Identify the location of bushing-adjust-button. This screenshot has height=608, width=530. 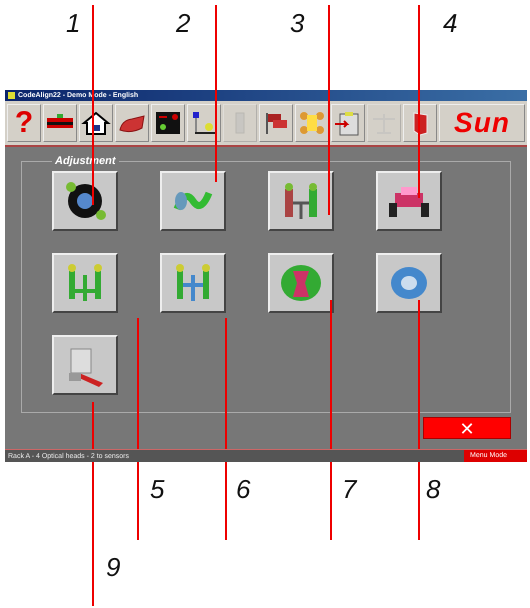
(409, 283).